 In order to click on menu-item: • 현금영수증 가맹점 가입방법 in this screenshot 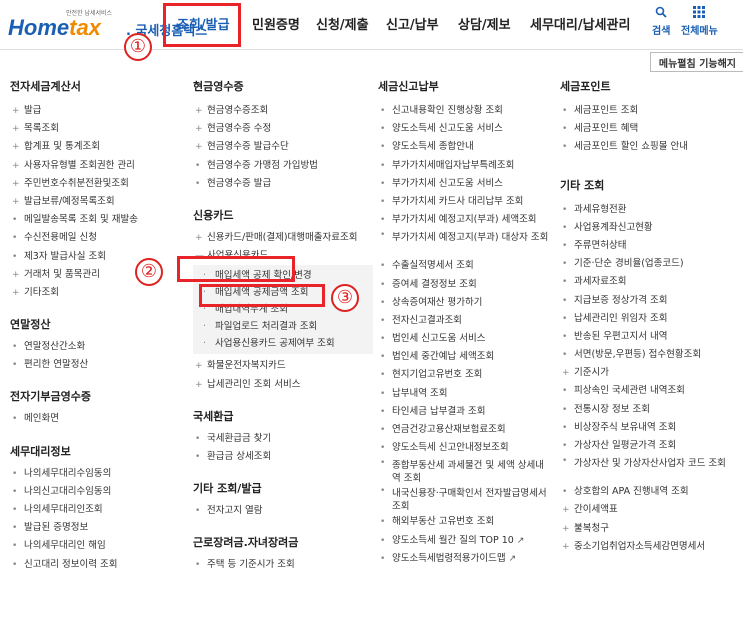, I will do `click(280, 166)`.